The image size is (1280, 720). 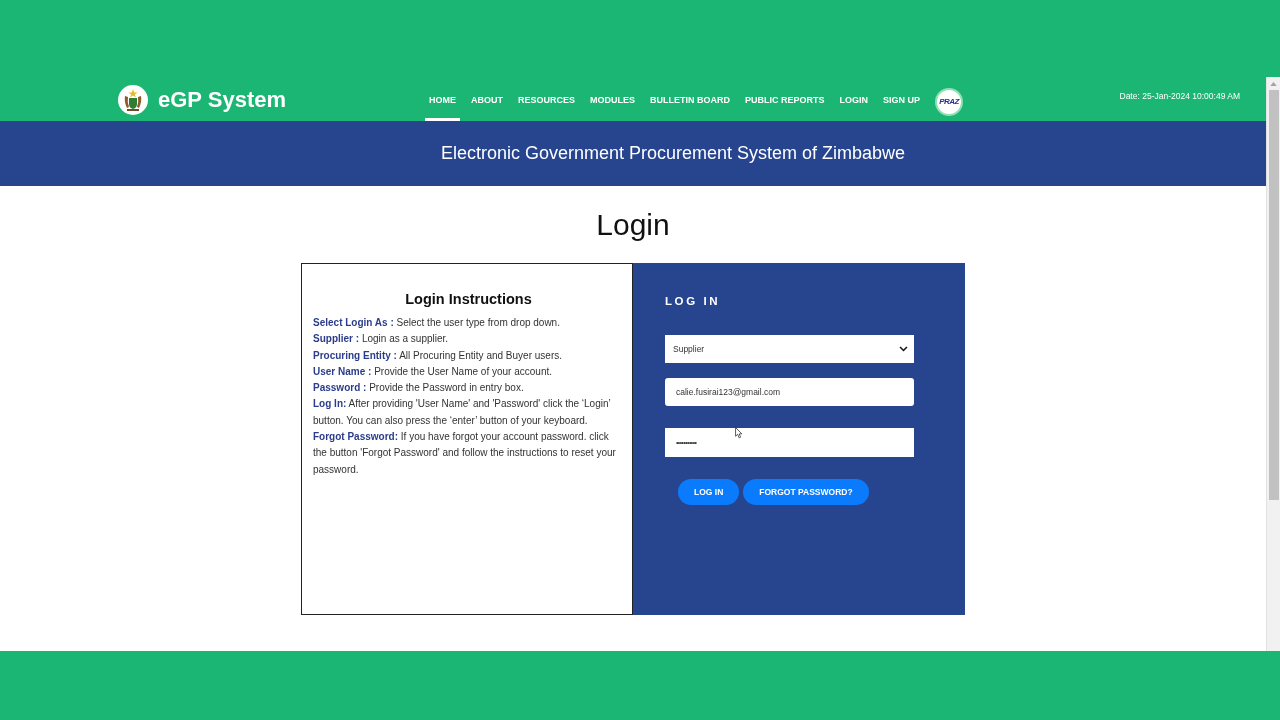 What do you see at coordinates (133, 99) in the screenshot?
I see `coat-of-arms-icon` at bounding box center [133, 99].